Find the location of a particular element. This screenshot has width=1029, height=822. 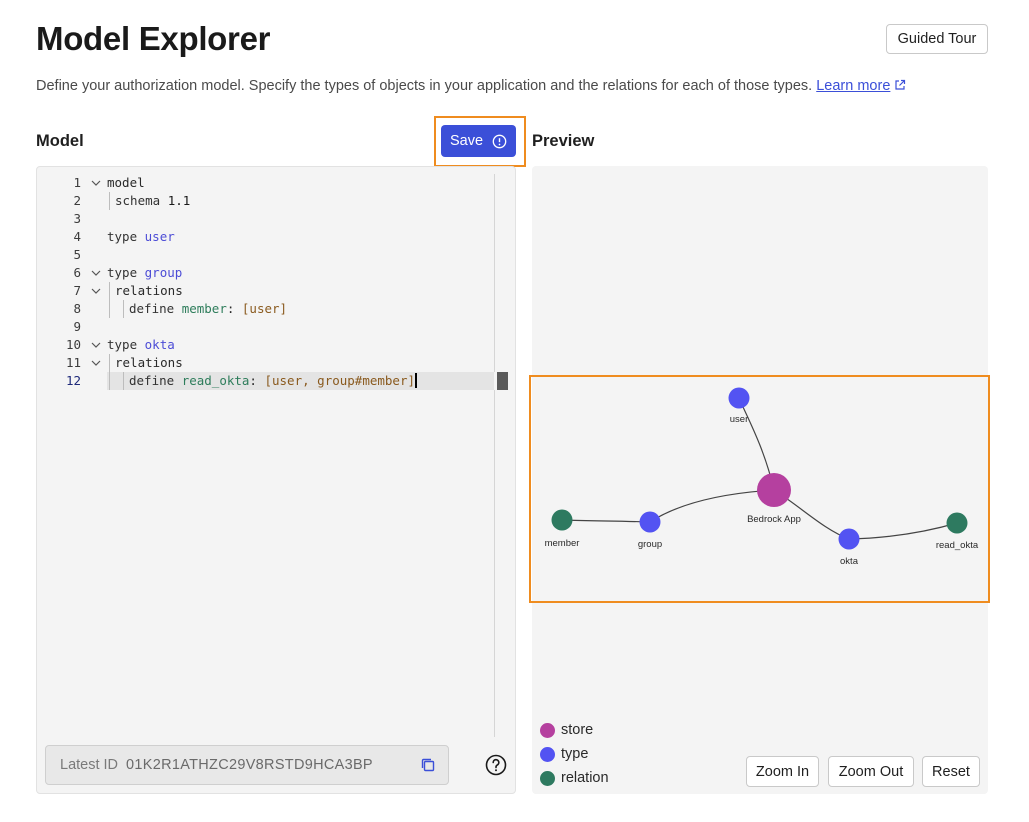

code-line: 8 define member: [user] is located at coordinates (272, 309).